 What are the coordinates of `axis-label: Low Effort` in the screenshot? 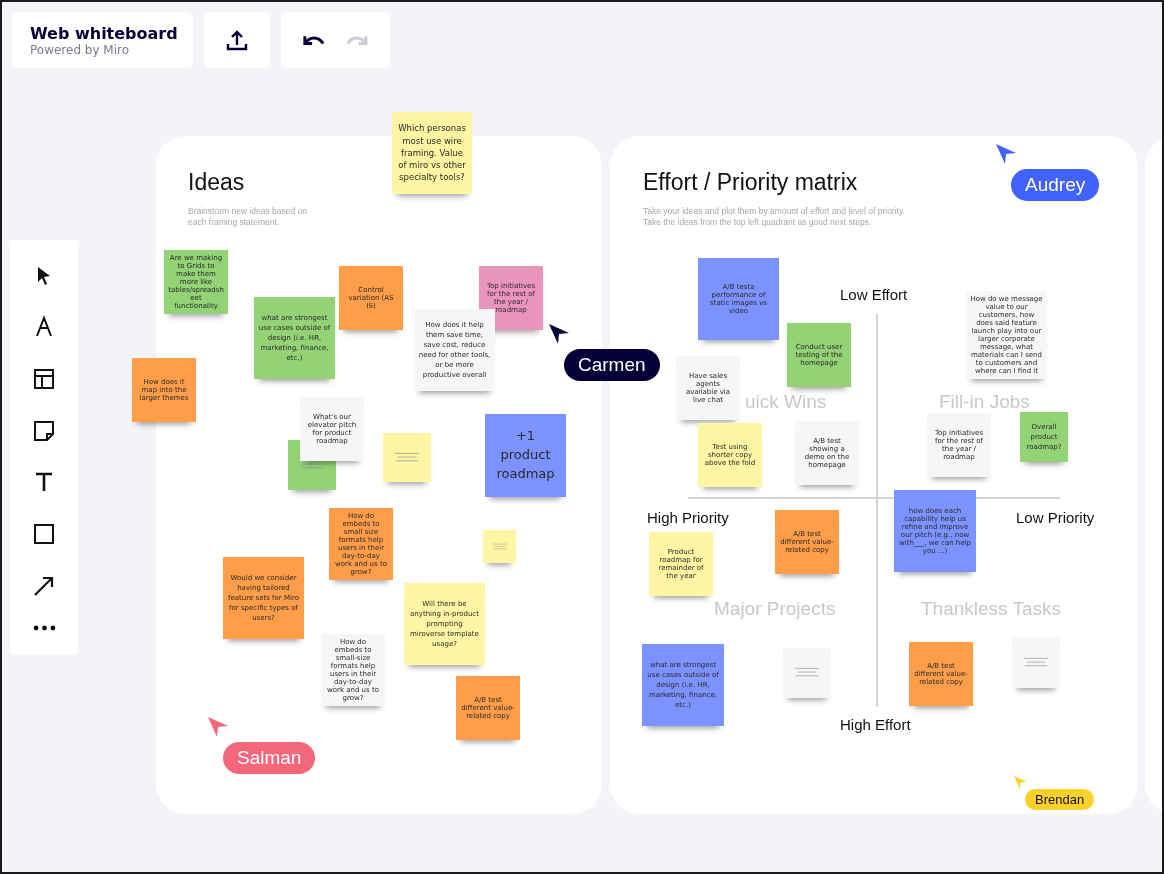 It's located at (874, 294).